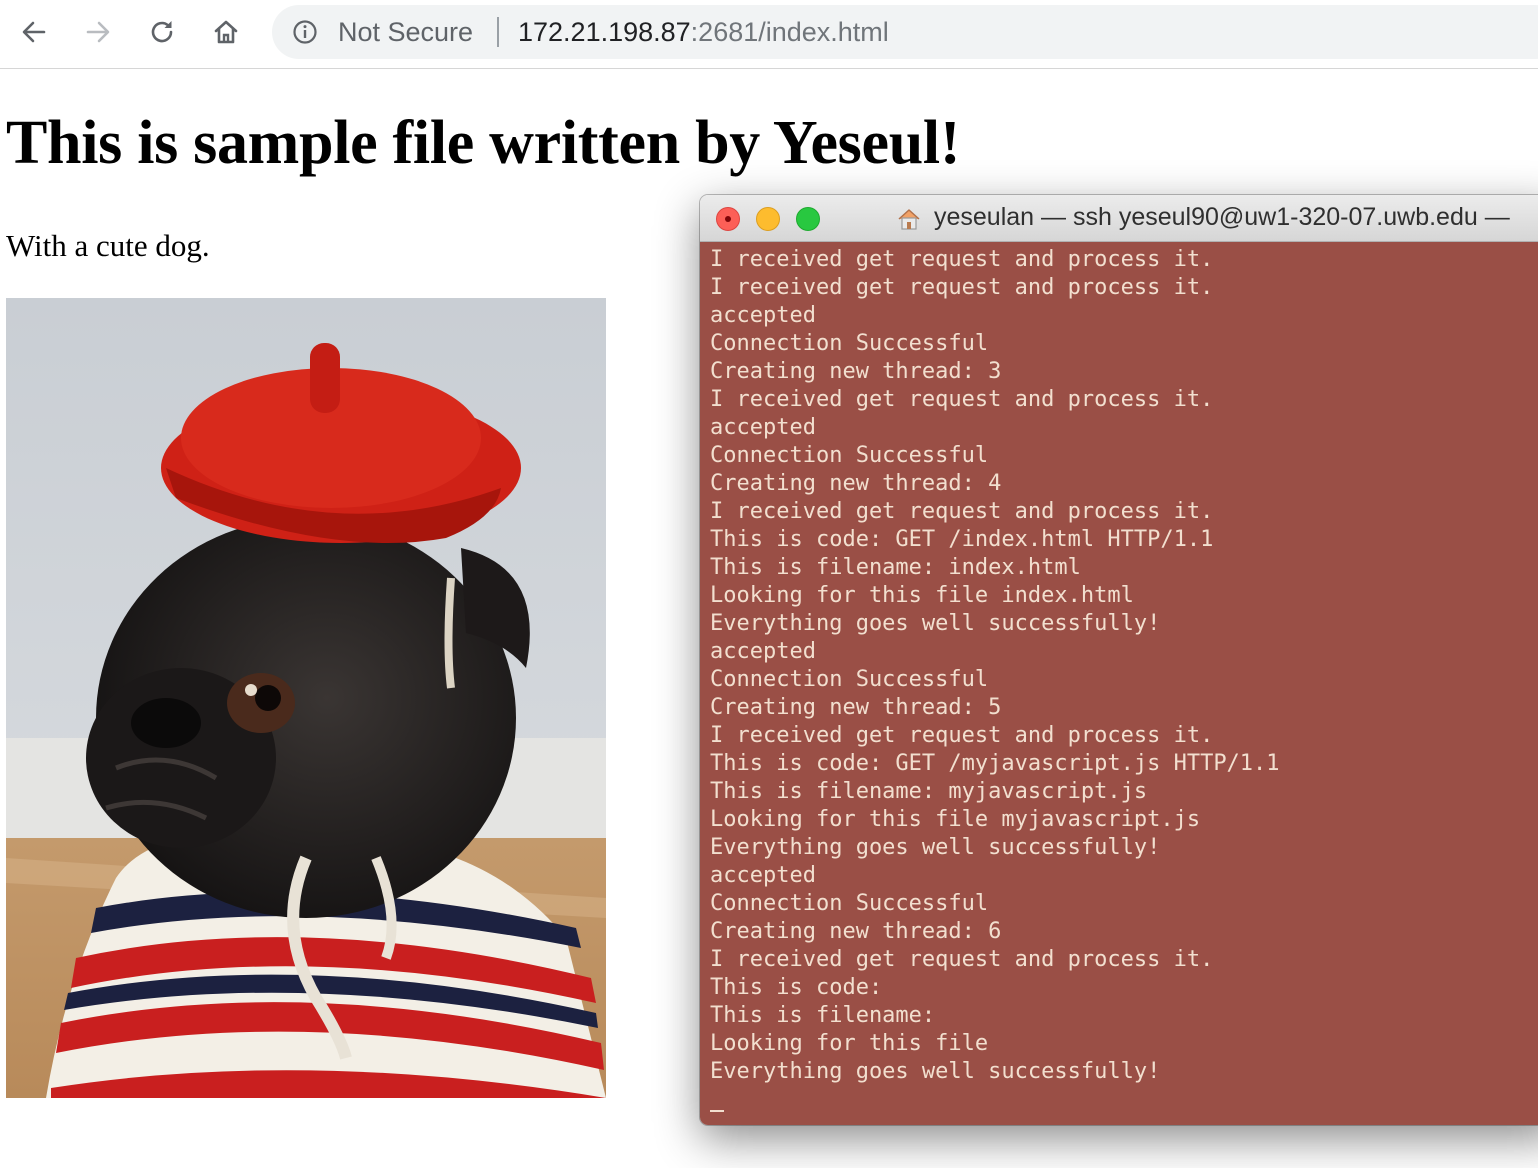  I want to click on address-bar: Not Secure 172.21.198.87:2681/index.html, so click(905, 32).